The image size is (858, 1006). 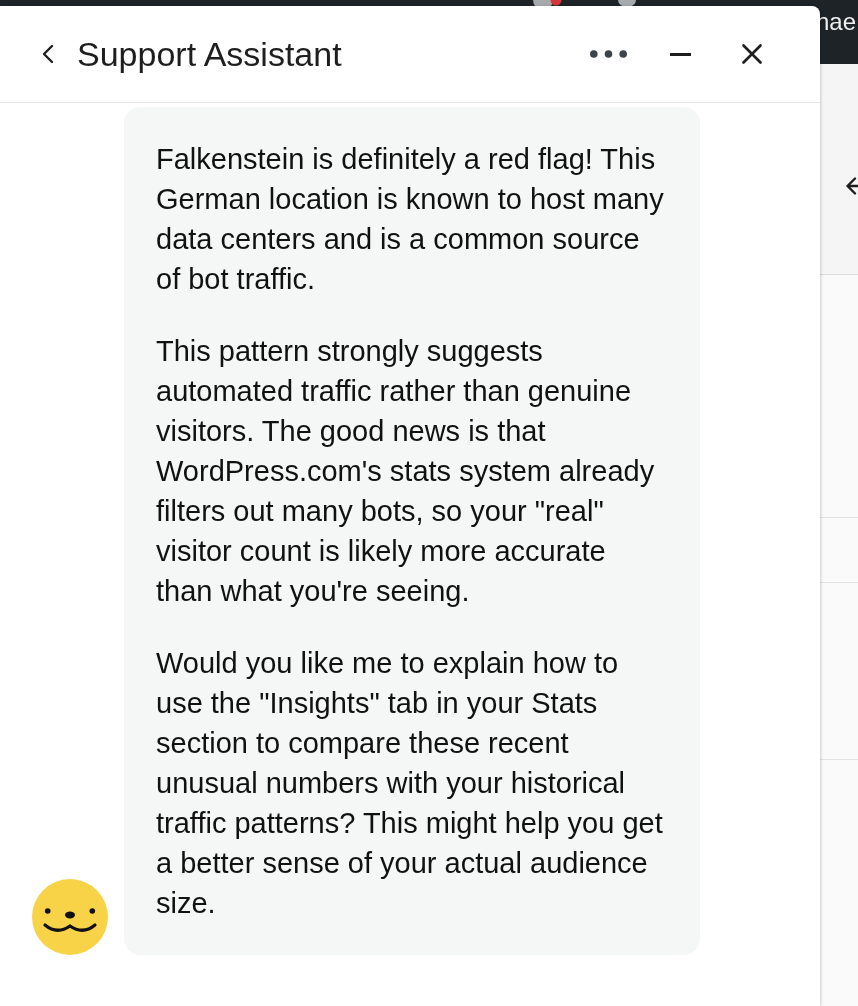 I want to click on smiley-face-avatar-icon, so click(x=70, y=917).